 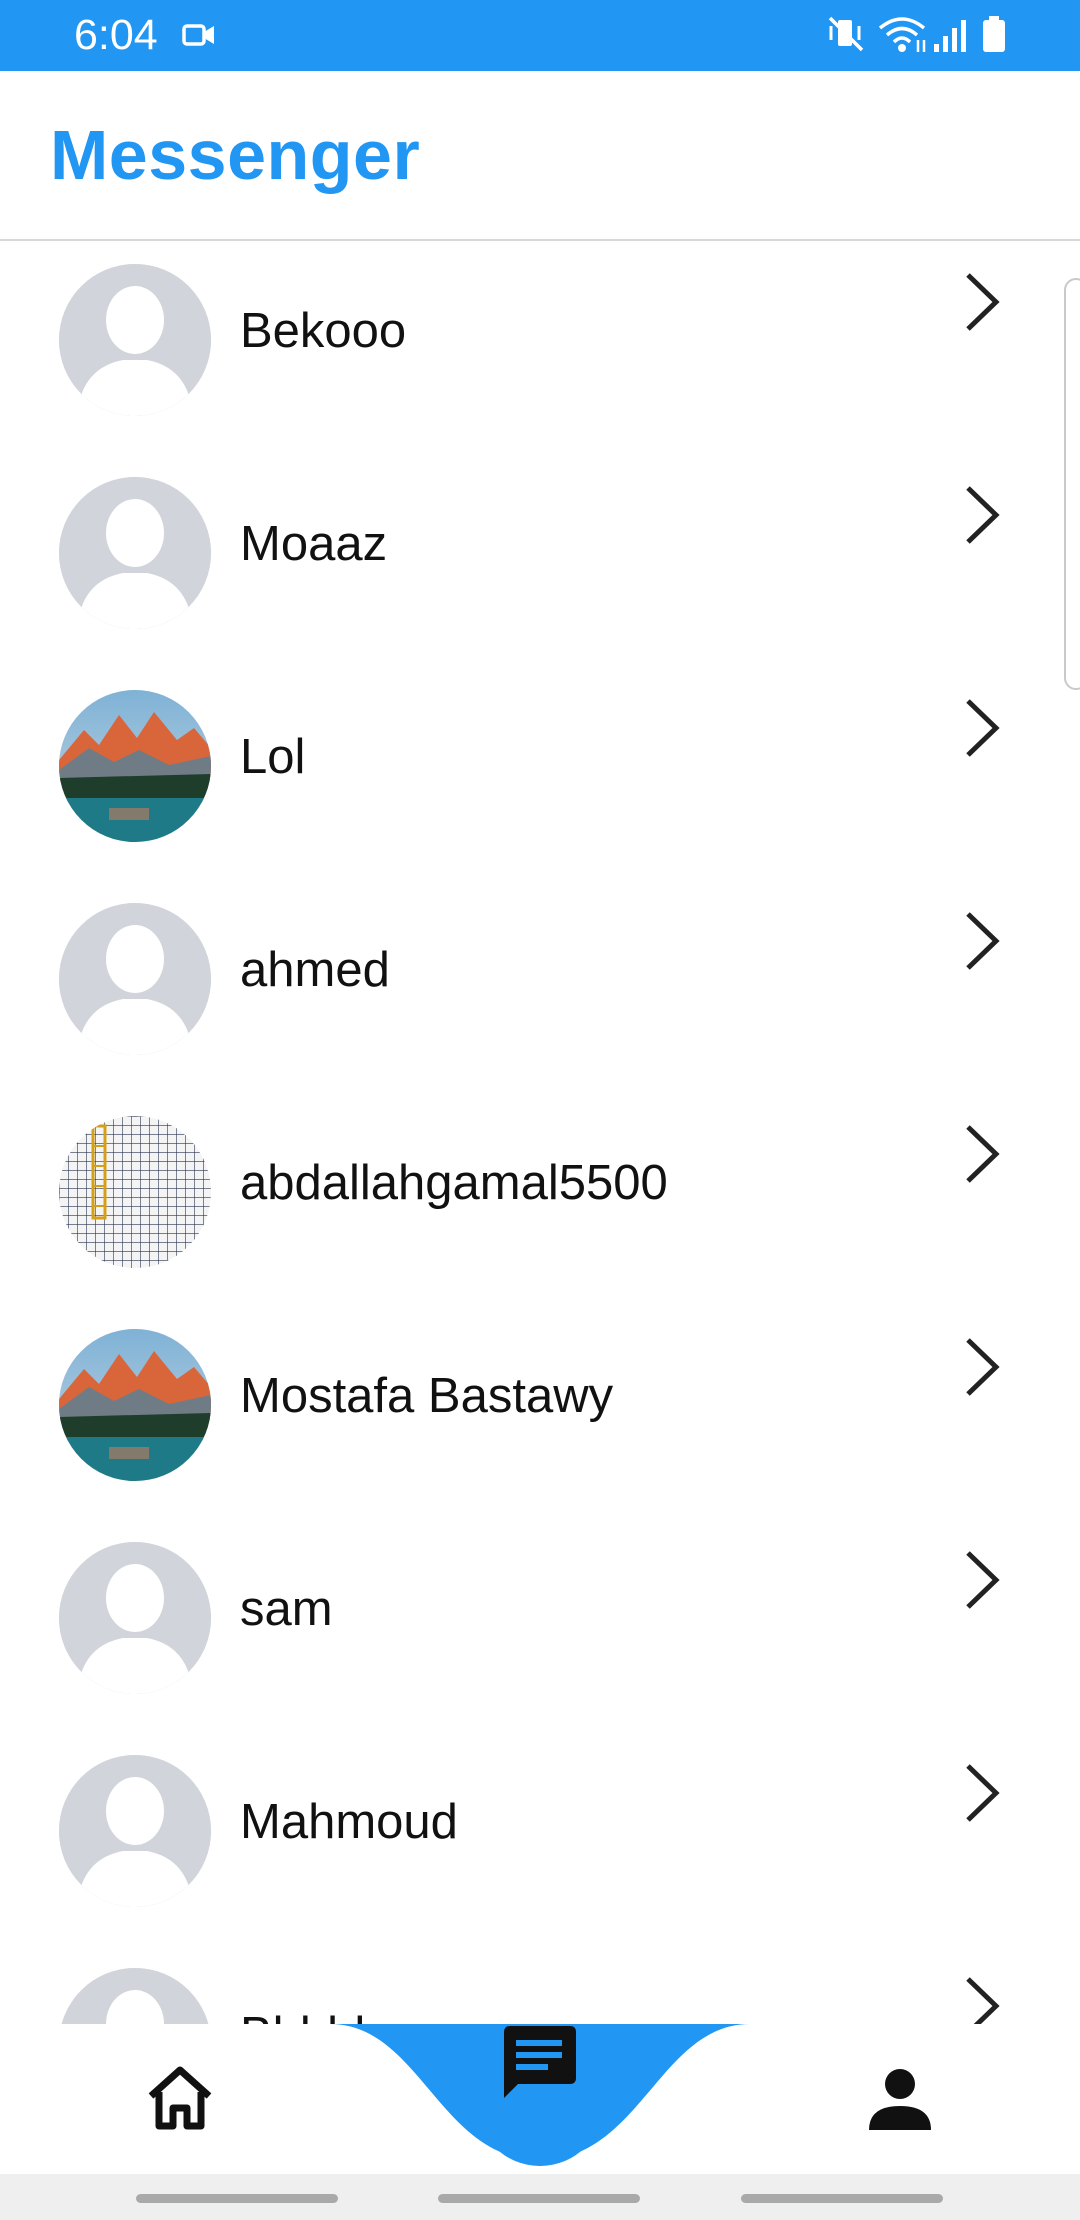 What do you see at coordinates (846, 36) in the screenshot?
I see `vibrate-mute-icon` at bounding box center [846, 36].